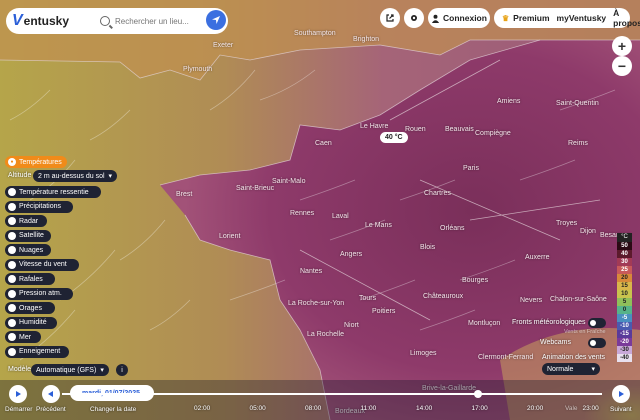 The height and width of the screenshot is (420, 640). What do you see at coordinates (340, 216) in the screenshot?
I see `city-label: Laval` at bounding box center [340, 216].